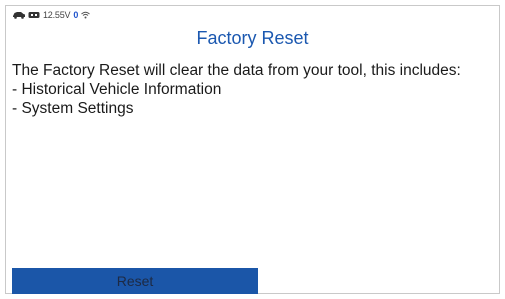  Describe the element at coordinates (86, 15) in the screenshot. I see `wifi-icon` at that location.